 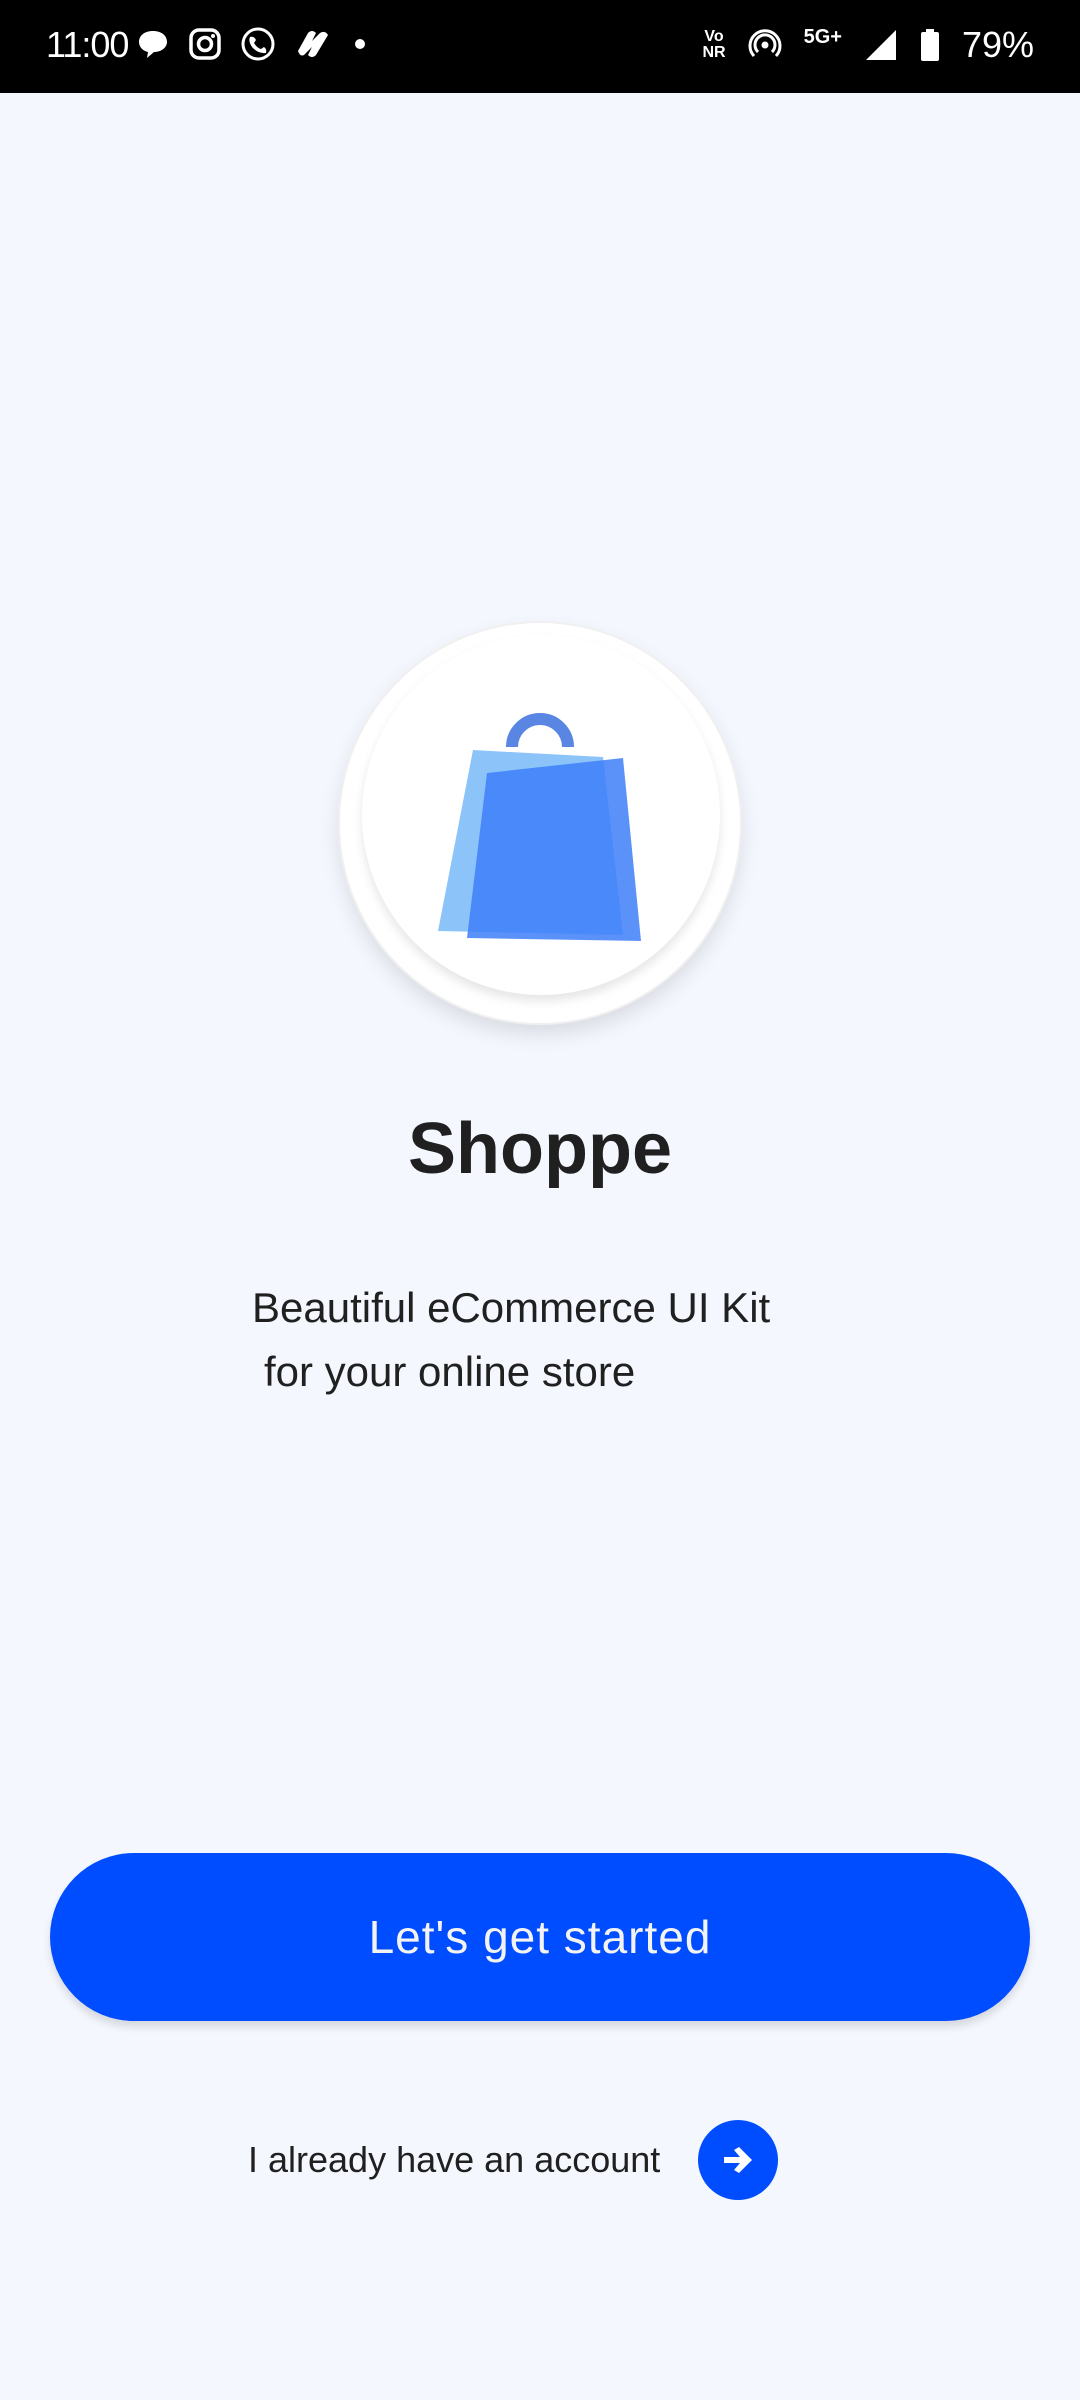 I want to click on instagram-icon, so click(x=205, y=44).